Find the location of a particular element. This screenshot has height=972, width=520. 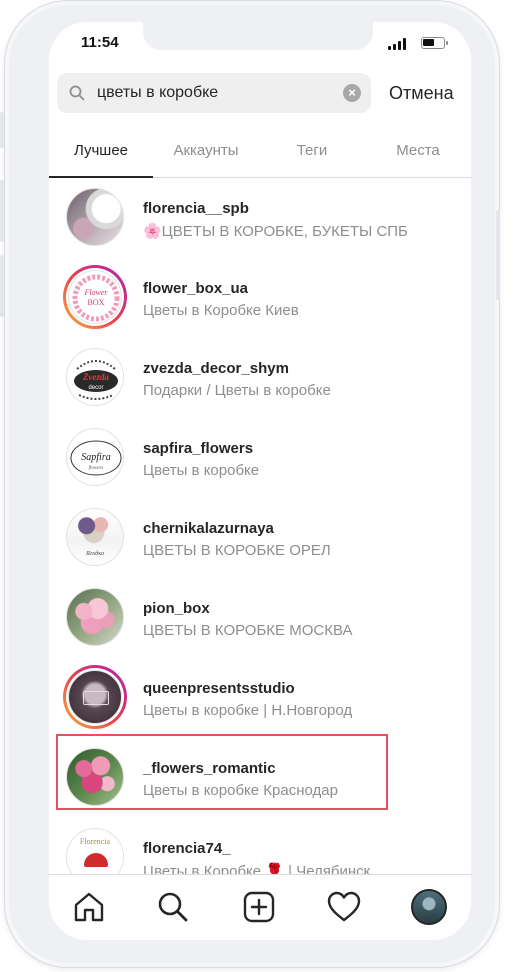

result-subtitle: 🌸ЦВЕТЫ В КОРОБКЕ, БУКЕТЫ СПБ is located at coordinates (275, 231).